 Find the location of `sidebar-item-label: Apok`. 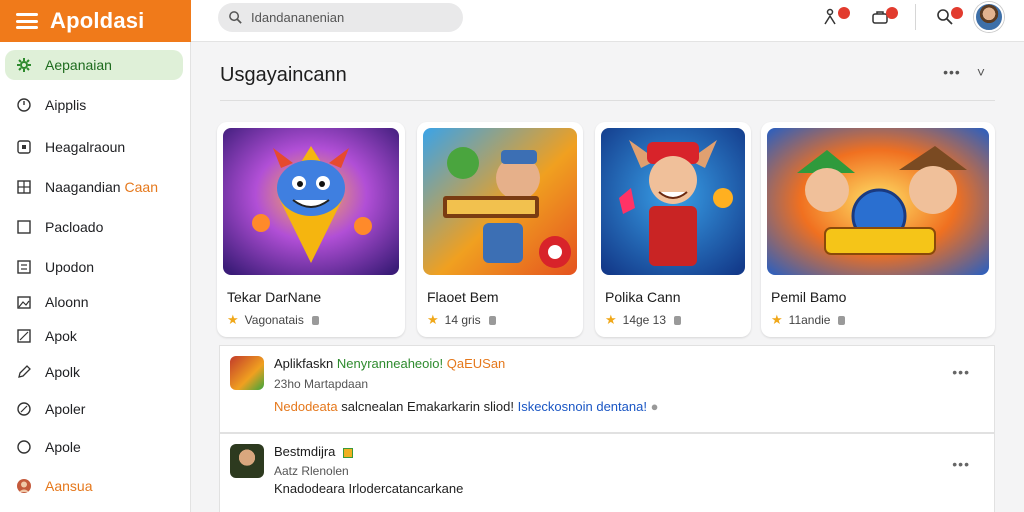

sidebar-item-label: Apok is located at coordinates (61, 336).